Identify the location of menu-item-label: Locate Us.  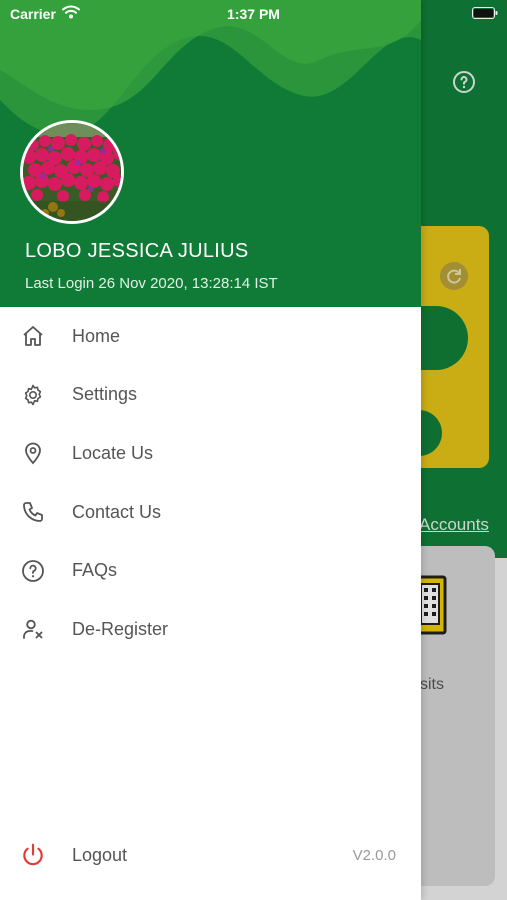
(113, 452).